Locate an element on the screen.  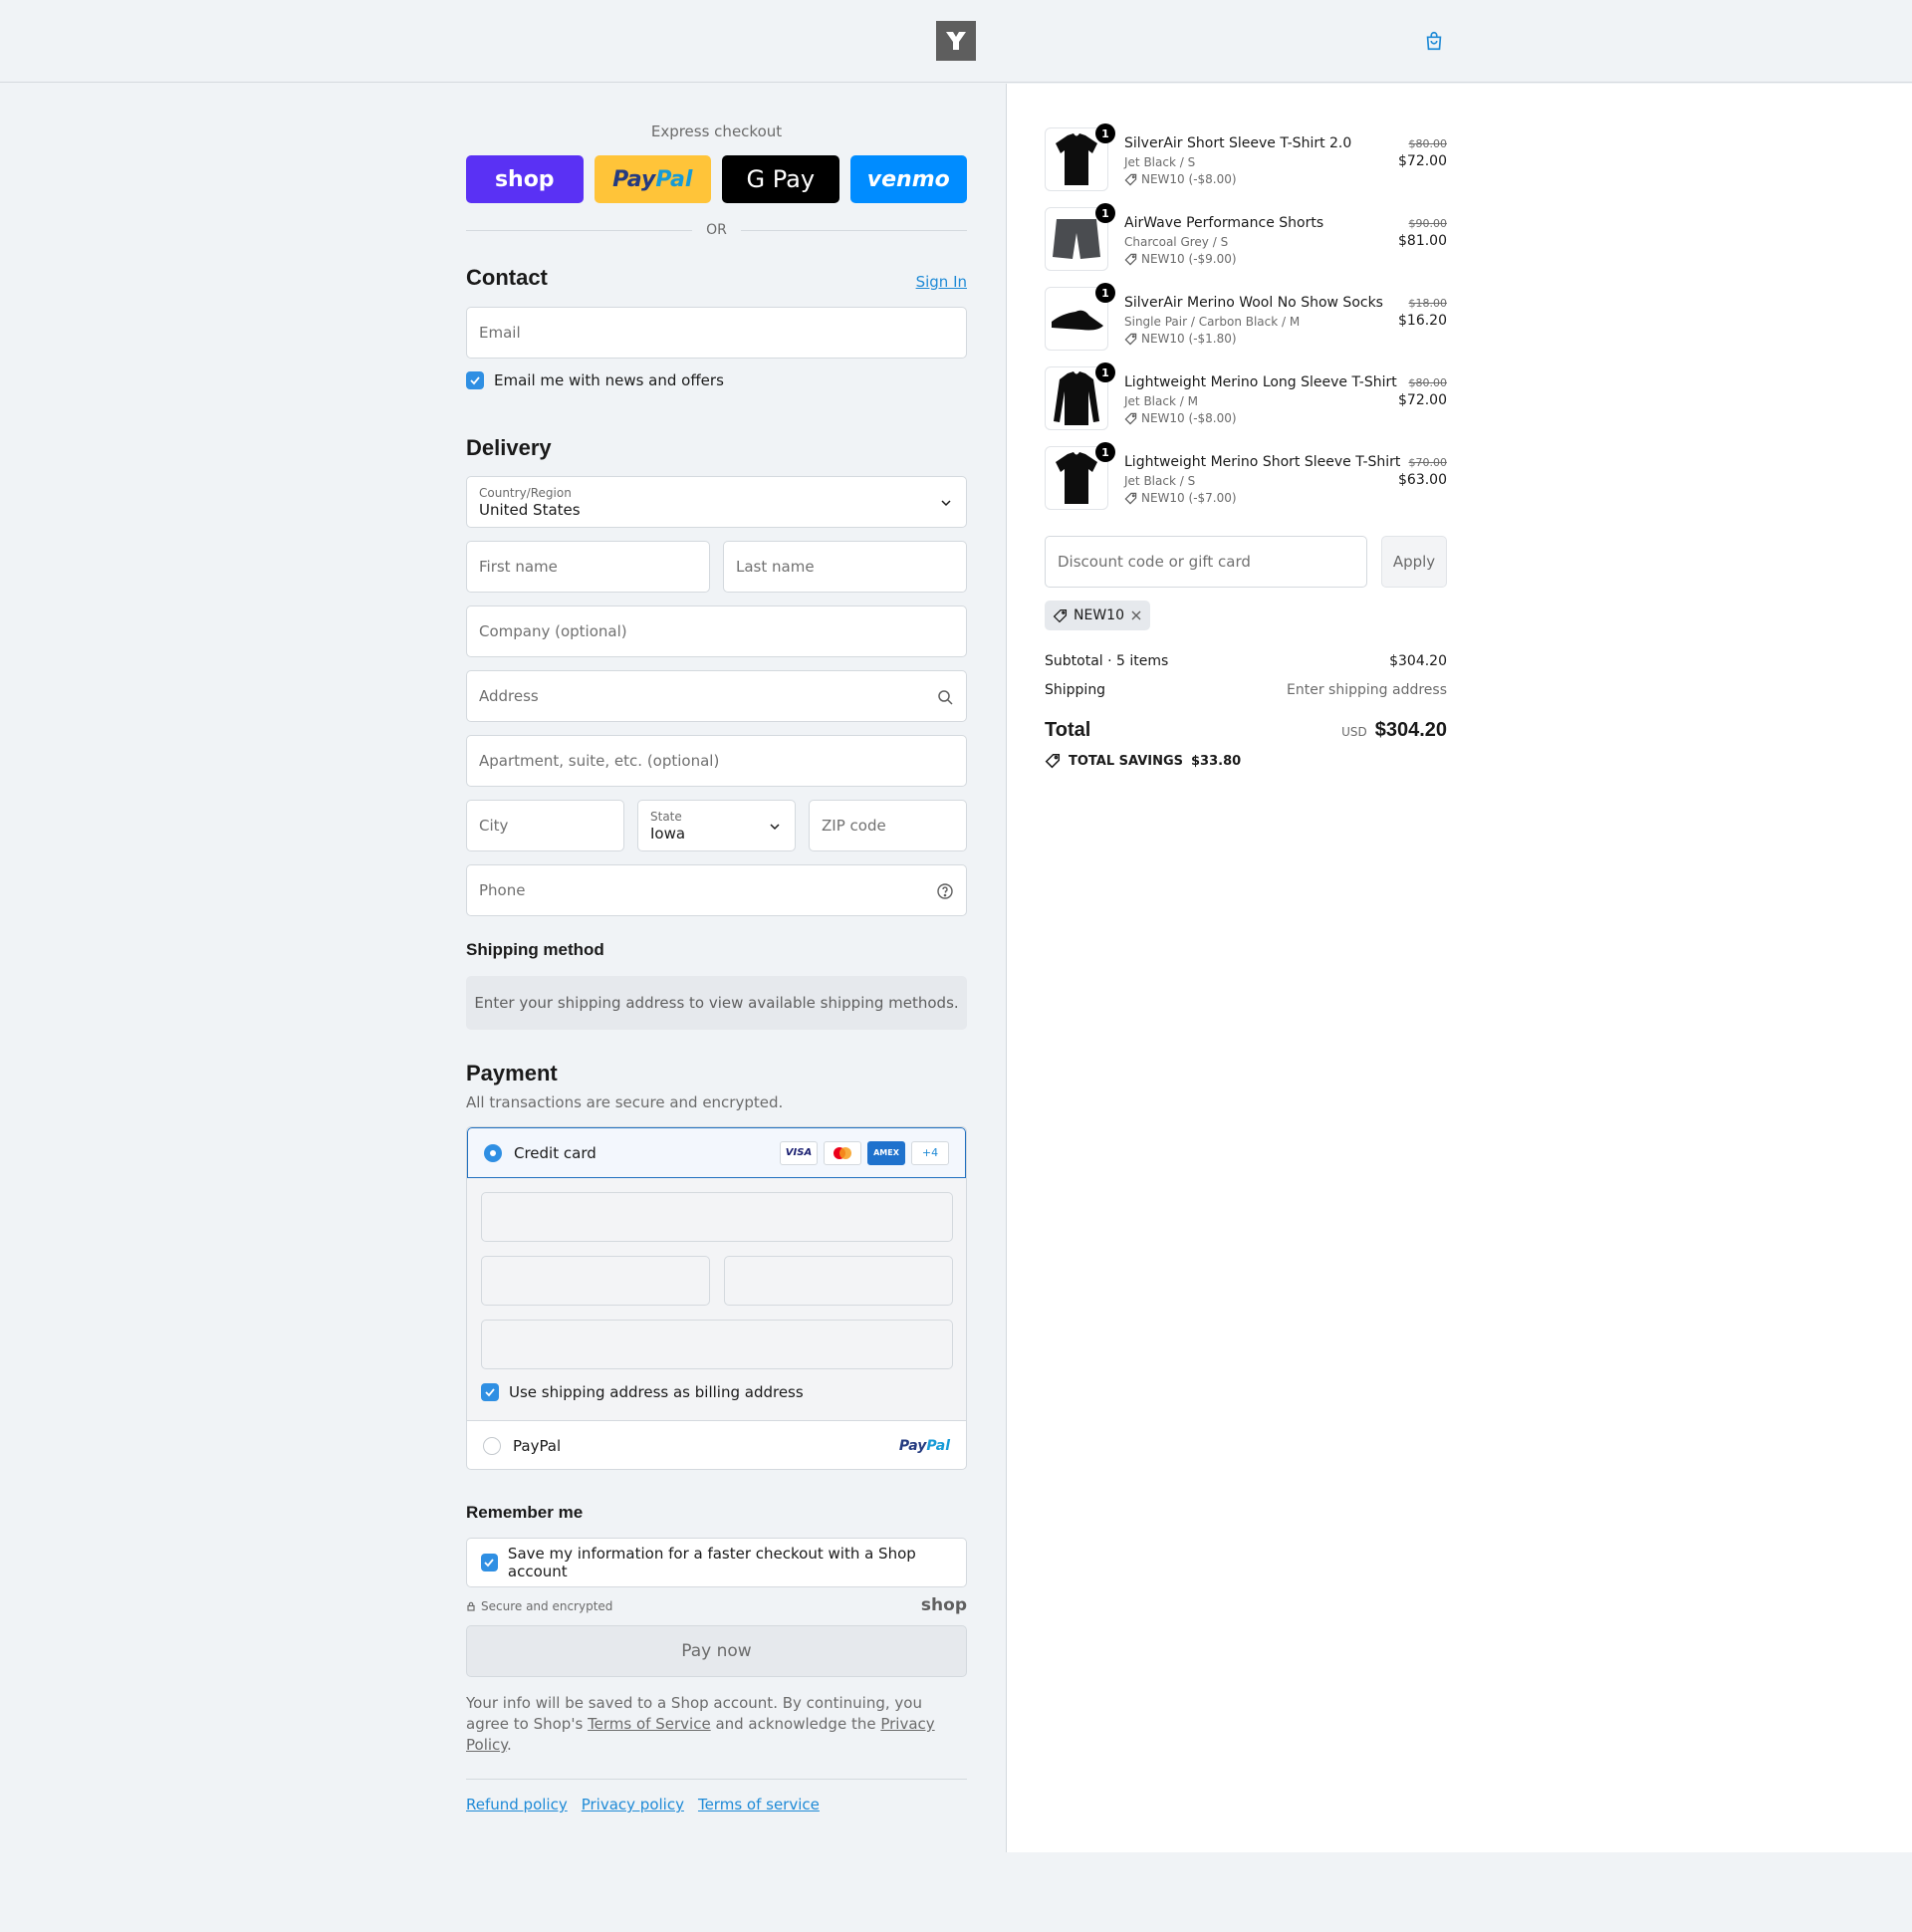
secure-encrypted-note: Secure and encrypted is located at coordinates (539, 1606).